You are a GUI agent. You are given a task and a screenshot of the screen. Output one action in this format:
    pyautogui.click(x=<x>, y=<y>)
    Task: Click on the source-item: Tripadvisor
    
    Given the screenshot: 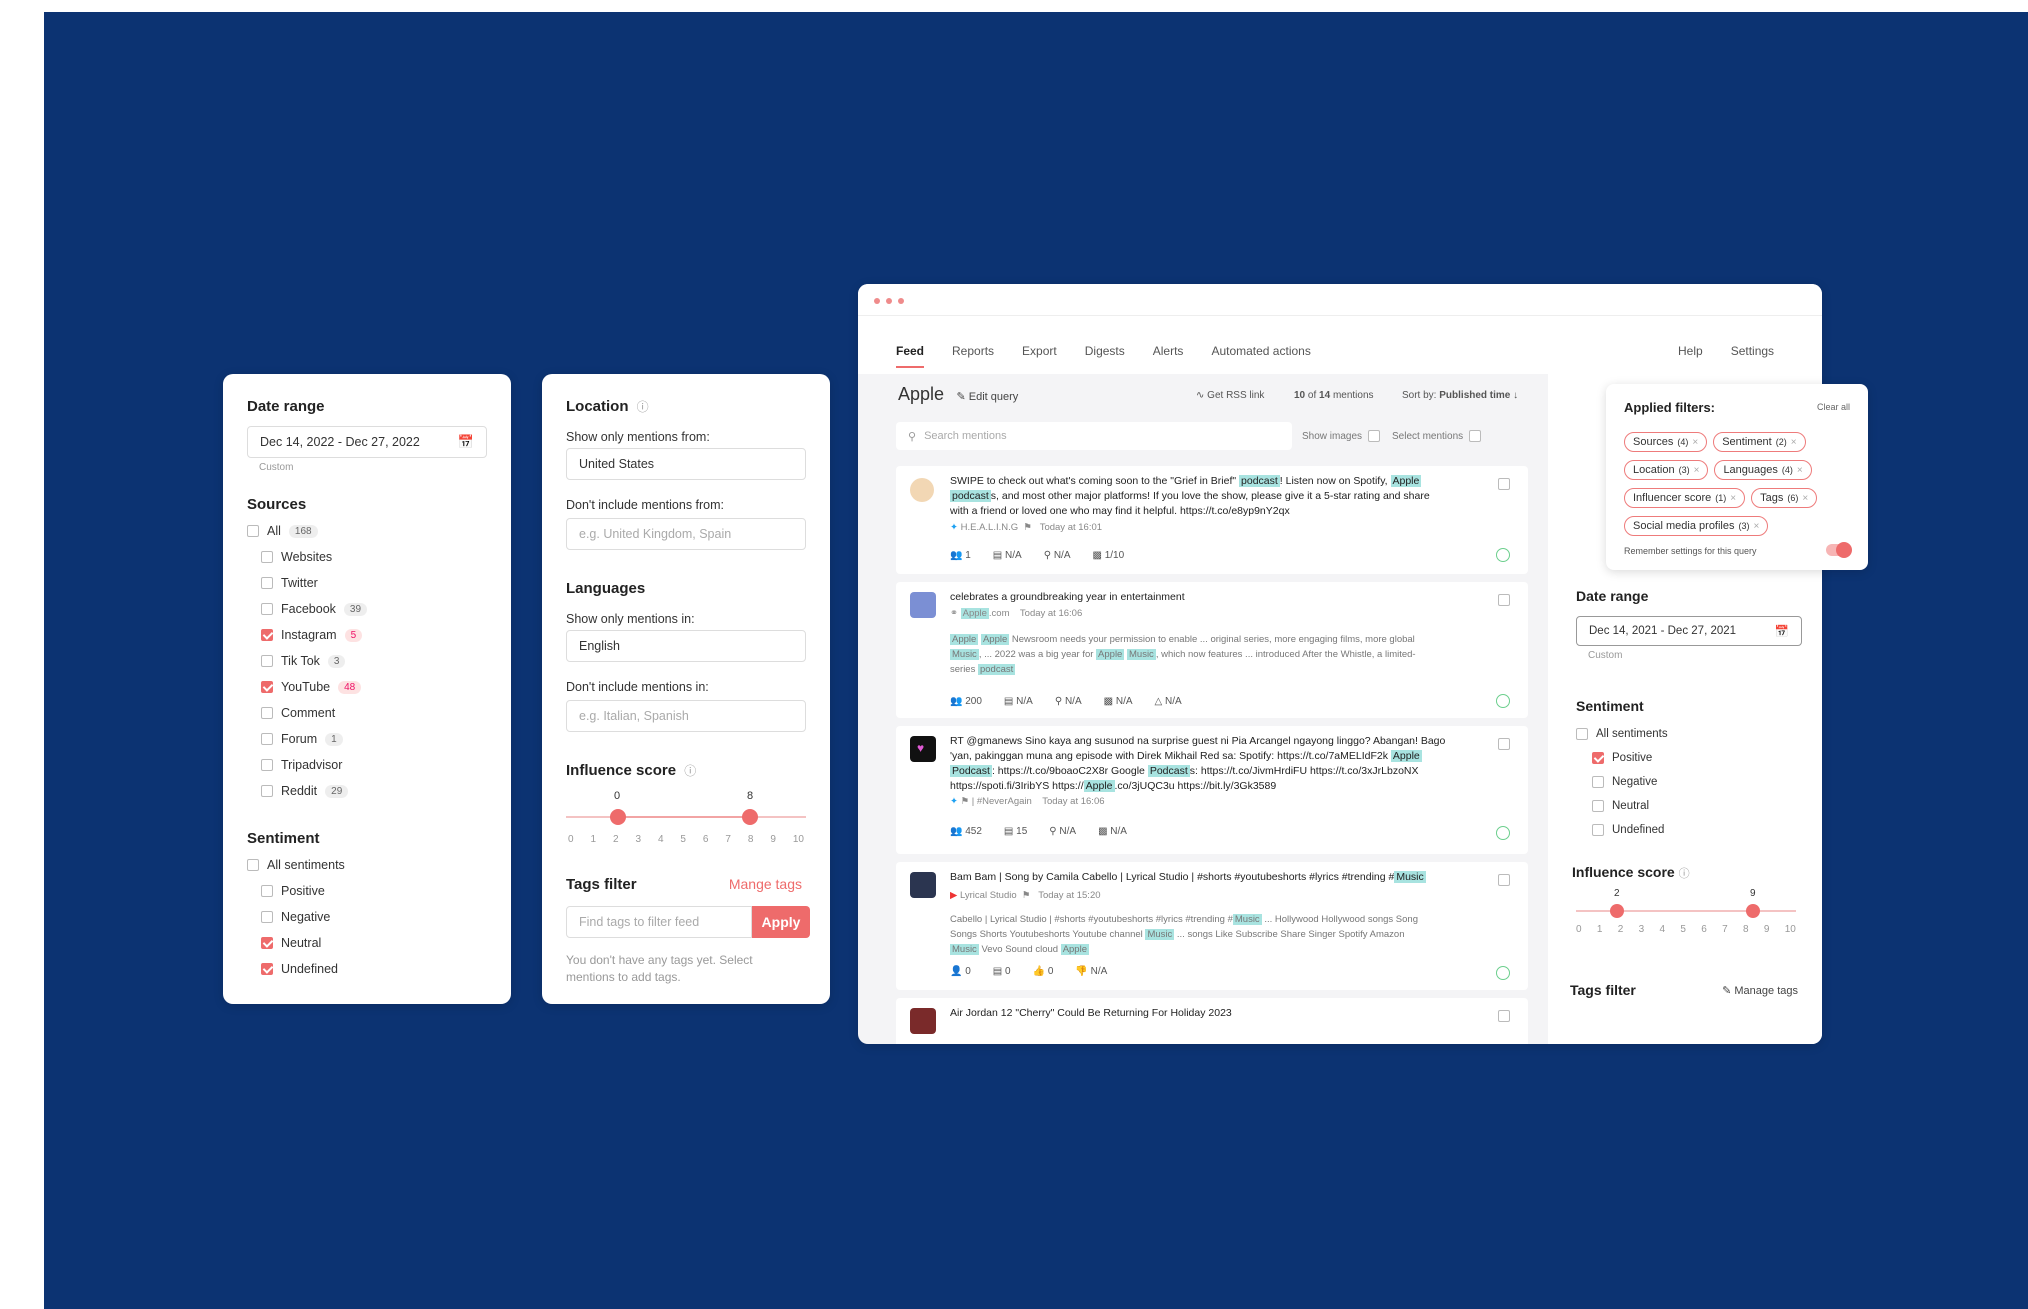 What is the action you would take?
    pyautogui.click(x=301, y=765)
    